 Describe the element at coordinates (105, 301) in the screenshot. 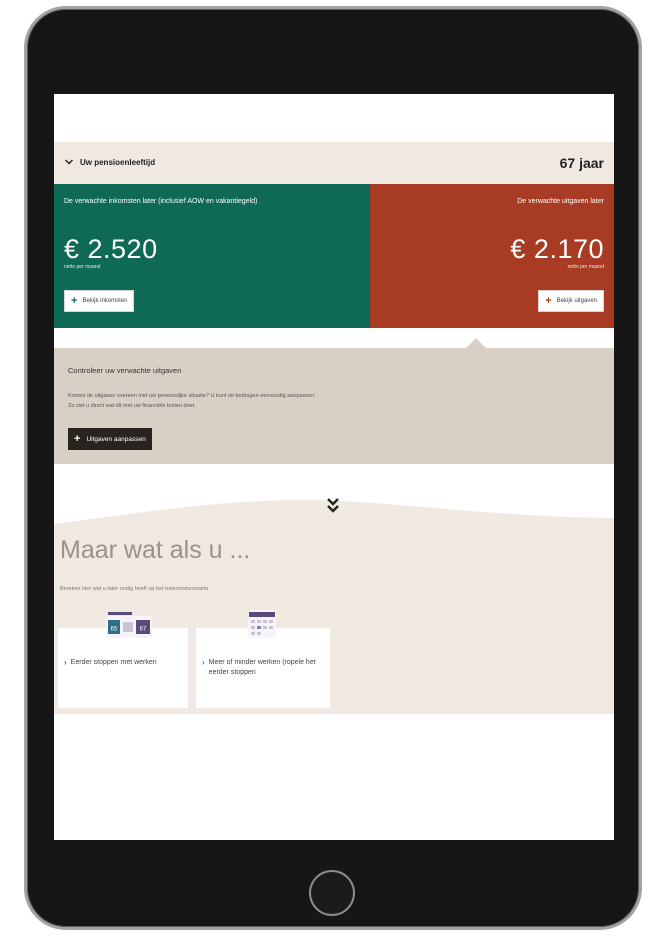

I see `view-income-label: Bekijk inkomsten` at that location.